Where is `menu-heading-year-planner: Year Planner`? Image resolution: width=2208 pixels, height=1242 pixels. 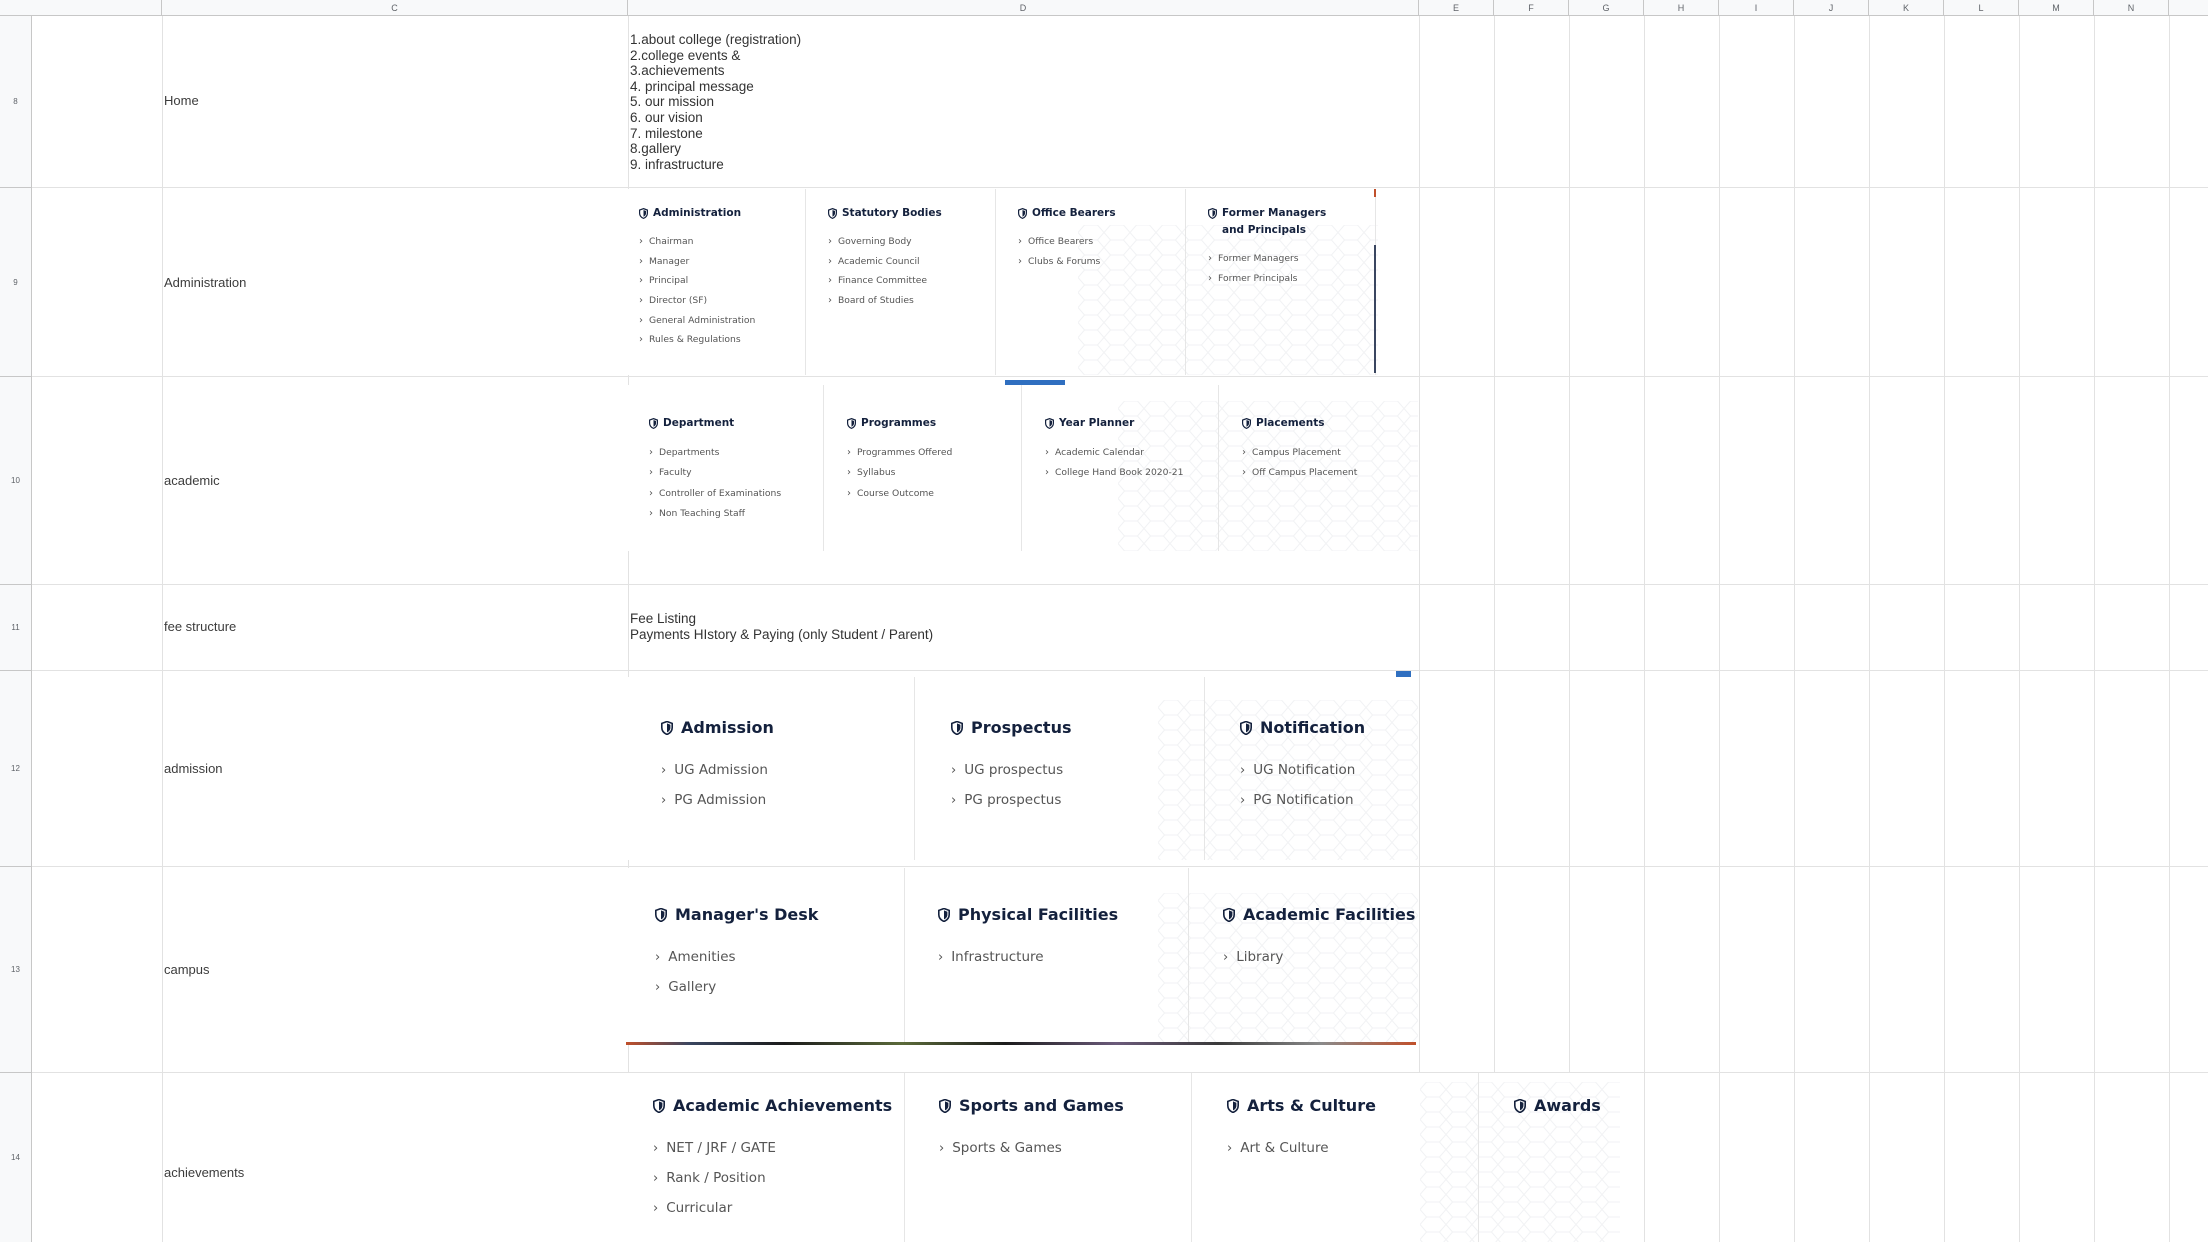
menu-heading-year-planner: Year Planner is located at coordinates (1131, 423).